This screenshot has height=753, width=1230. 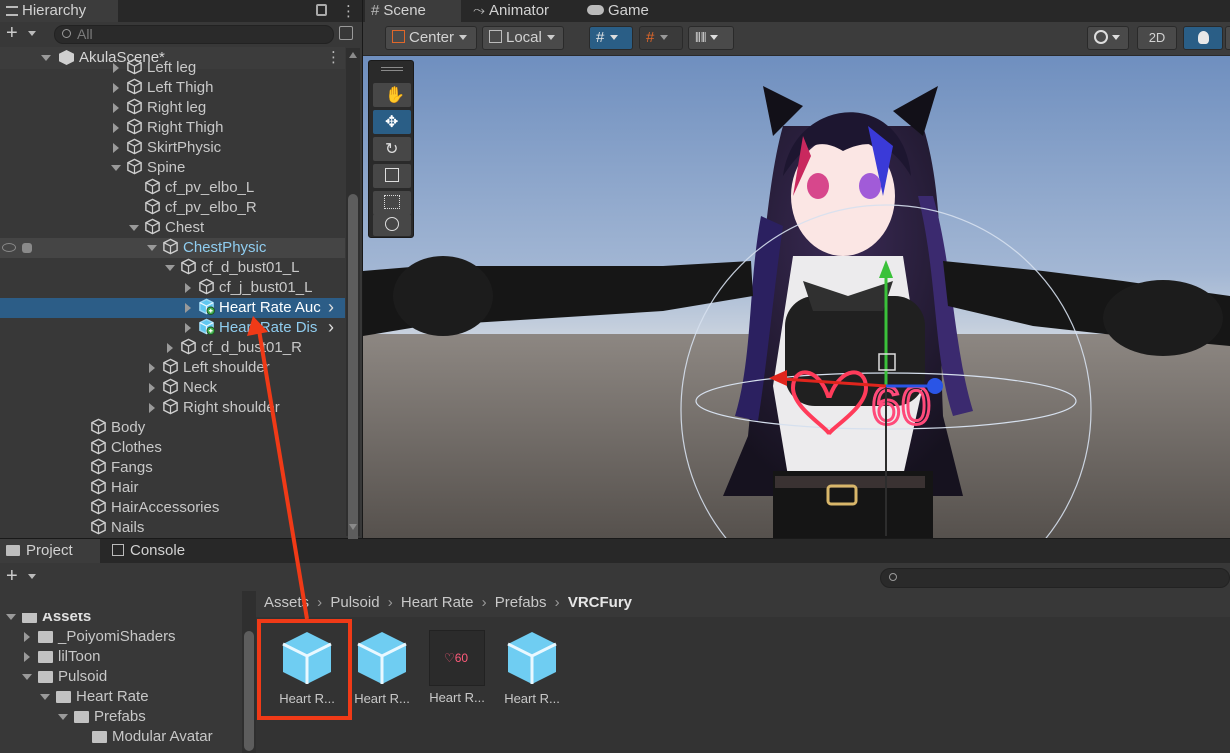 What do you see at coordinates (27, 248) in the screenshot?
I see `pickable-hand-icon` at bounding box center [27, 248].